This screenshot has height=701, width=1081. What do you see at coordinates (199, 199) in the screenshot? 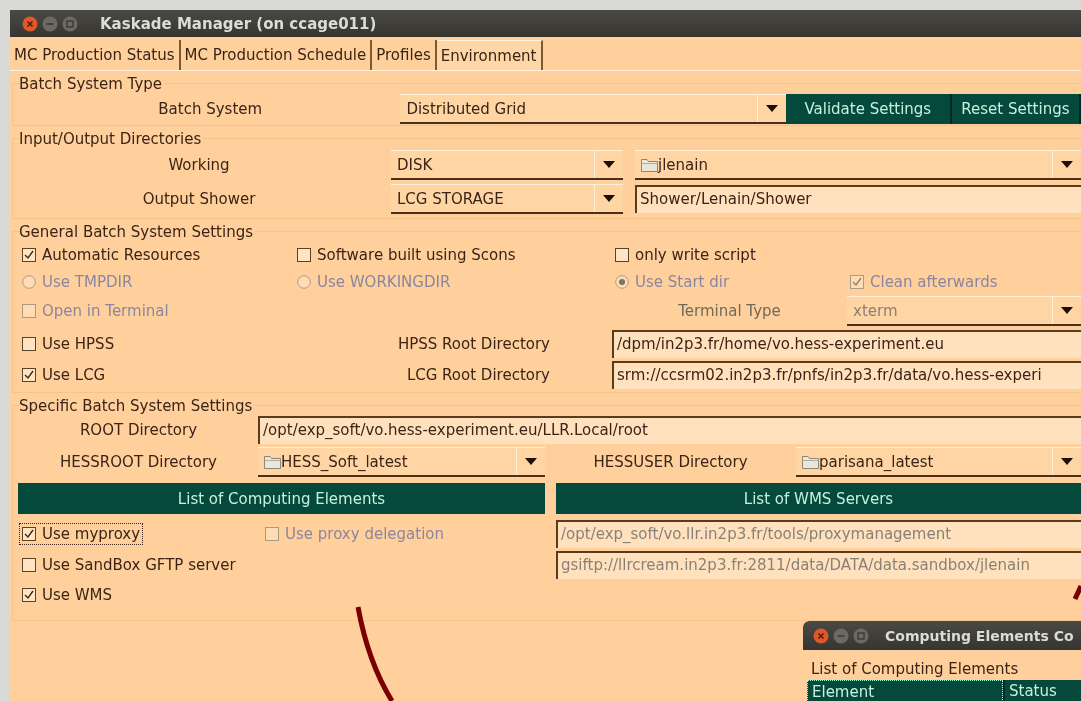
I see `field-label: Output Shower` at bounding box center [199, 199].